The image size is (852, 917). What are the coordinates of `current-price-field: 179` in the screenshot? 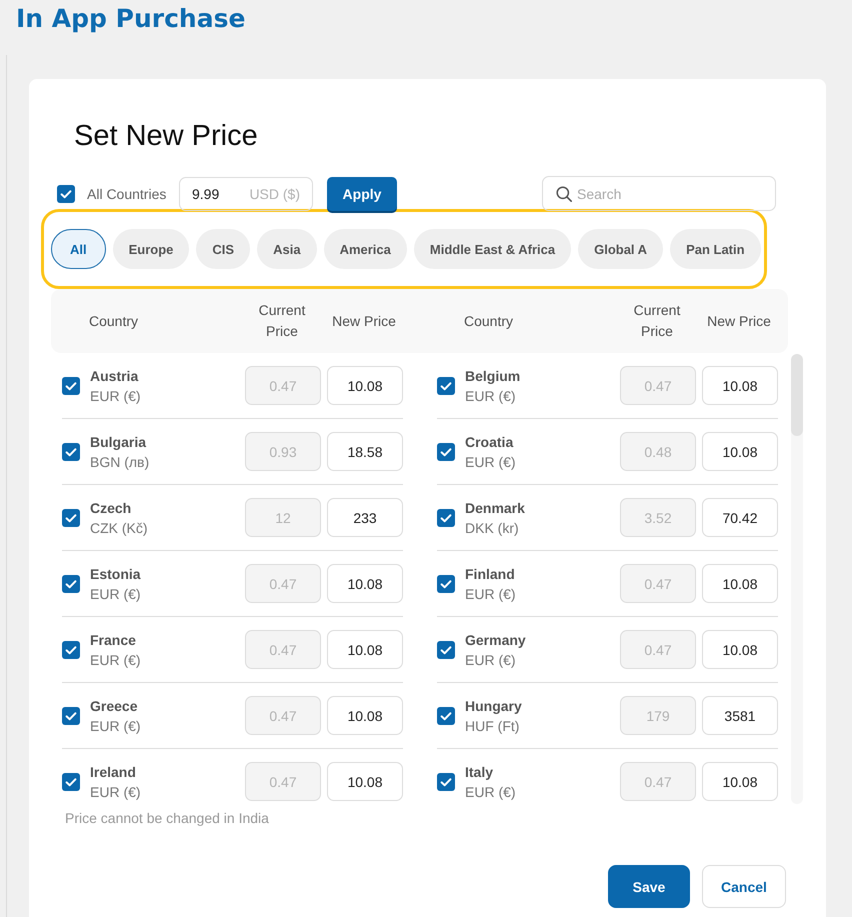 It's located at (658, 715).